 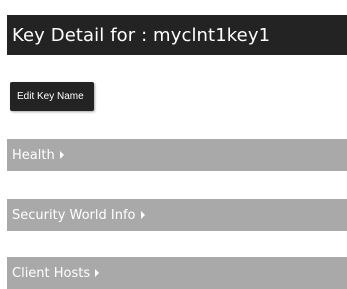 I want to click on edit-key-name-button: Edit Key Name, so click(x=52, y=96).